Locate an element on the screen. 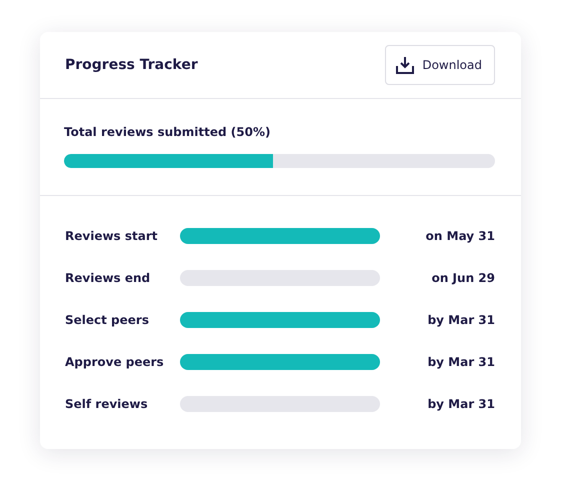 The image size is (561, 498). milestone-name: Select peers is located at coordinates (107, 319).